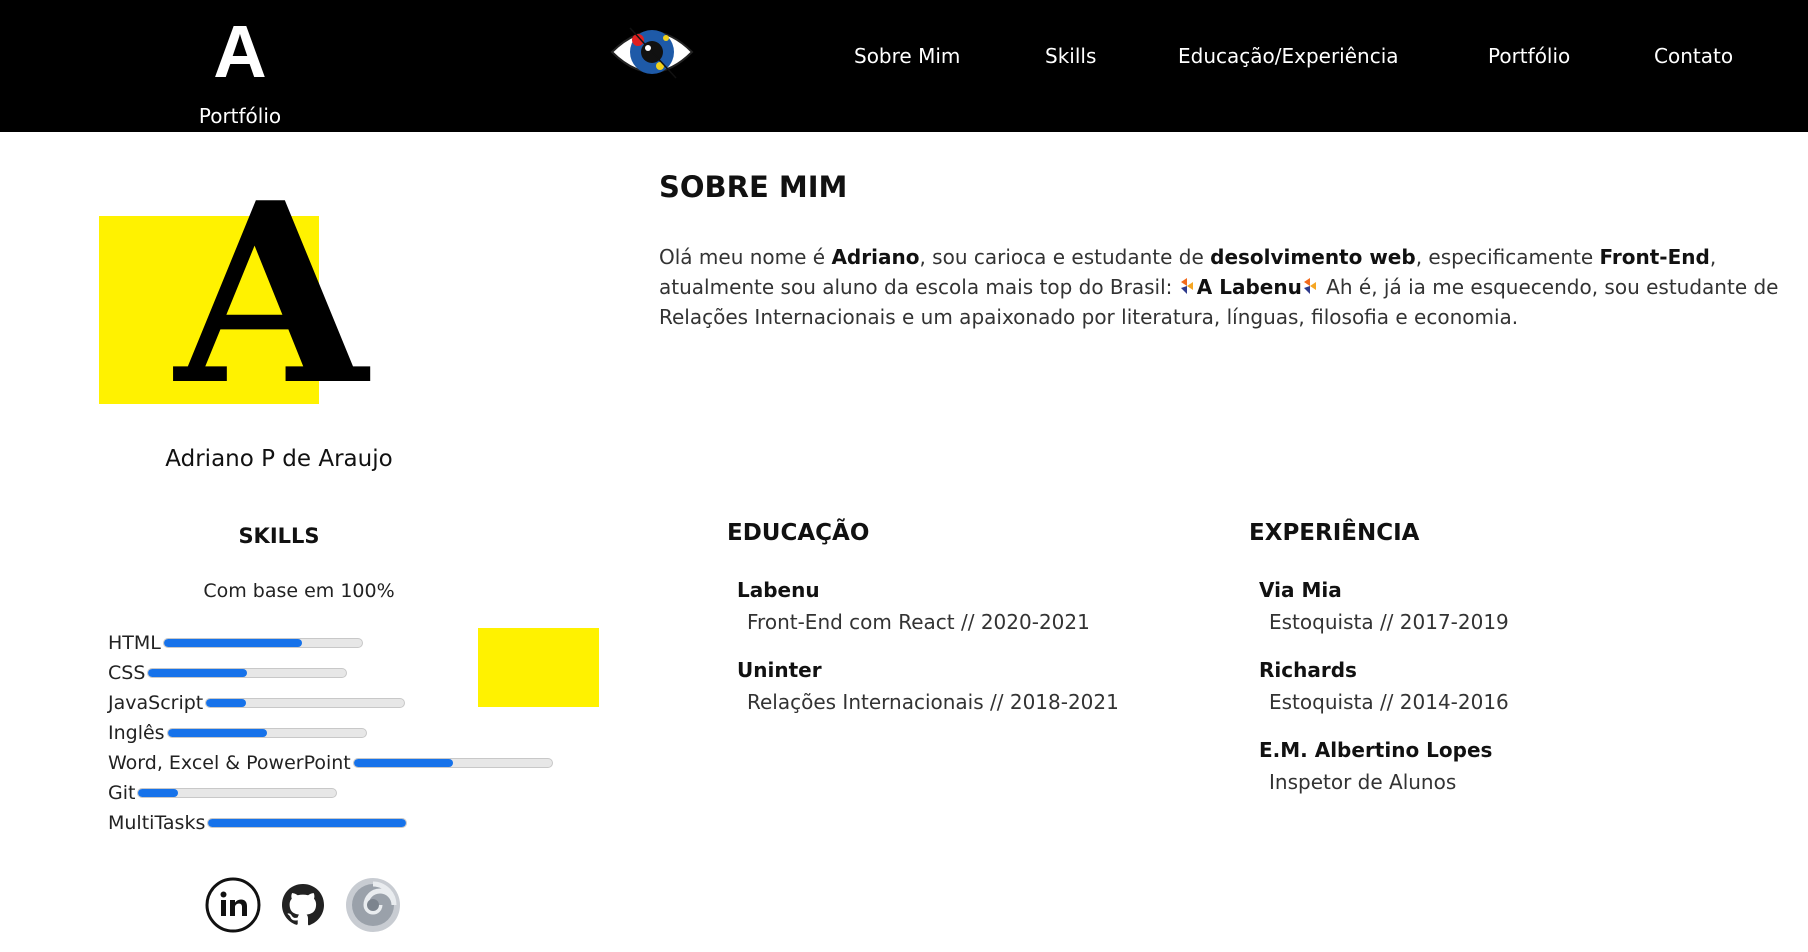 This screenshot has width=1808, height=952. I want to click on entry-detail: Estoquista // 2014-2016, so click(1389, 702).